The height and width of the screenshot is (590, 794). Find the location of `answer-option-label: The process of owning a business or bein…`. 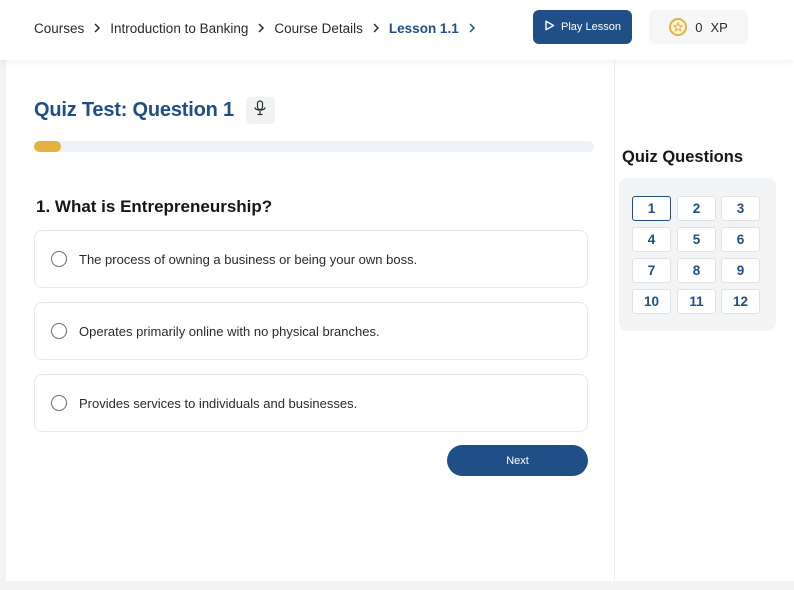

answer-option-label: The process of owning a business or bein… is located at coordinates (248, 259).